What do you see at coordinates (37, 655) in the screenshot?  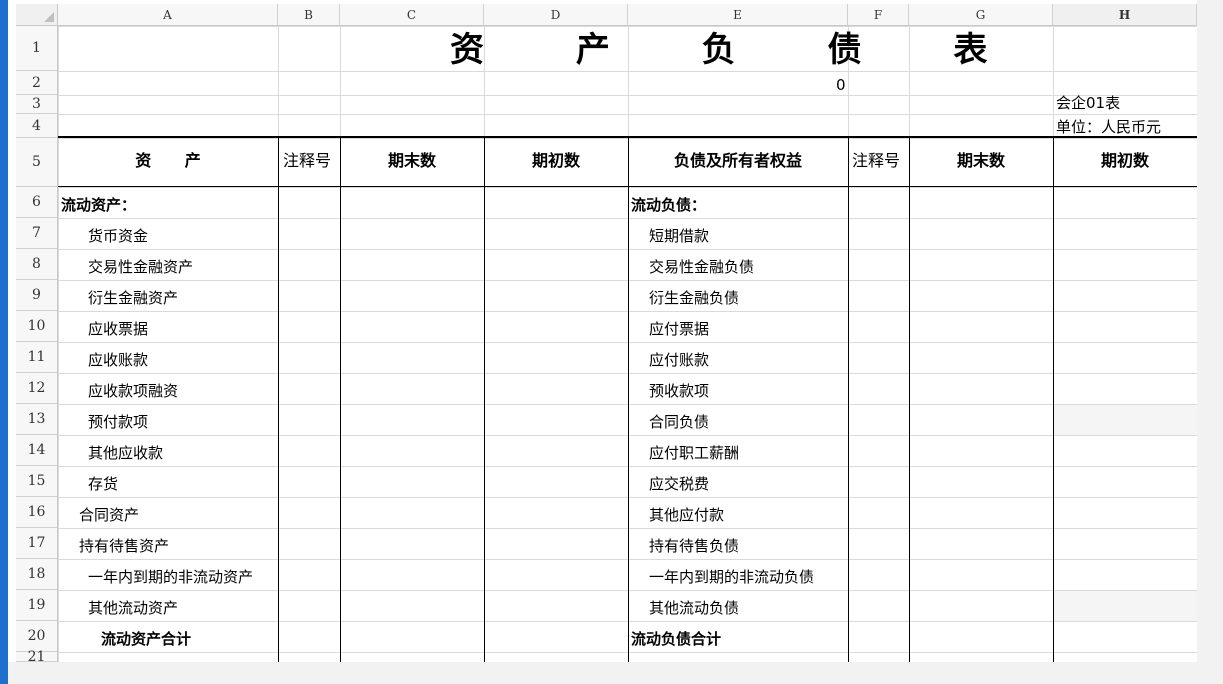 I see `row-header-21: 21` at bounding box center [37, 655].